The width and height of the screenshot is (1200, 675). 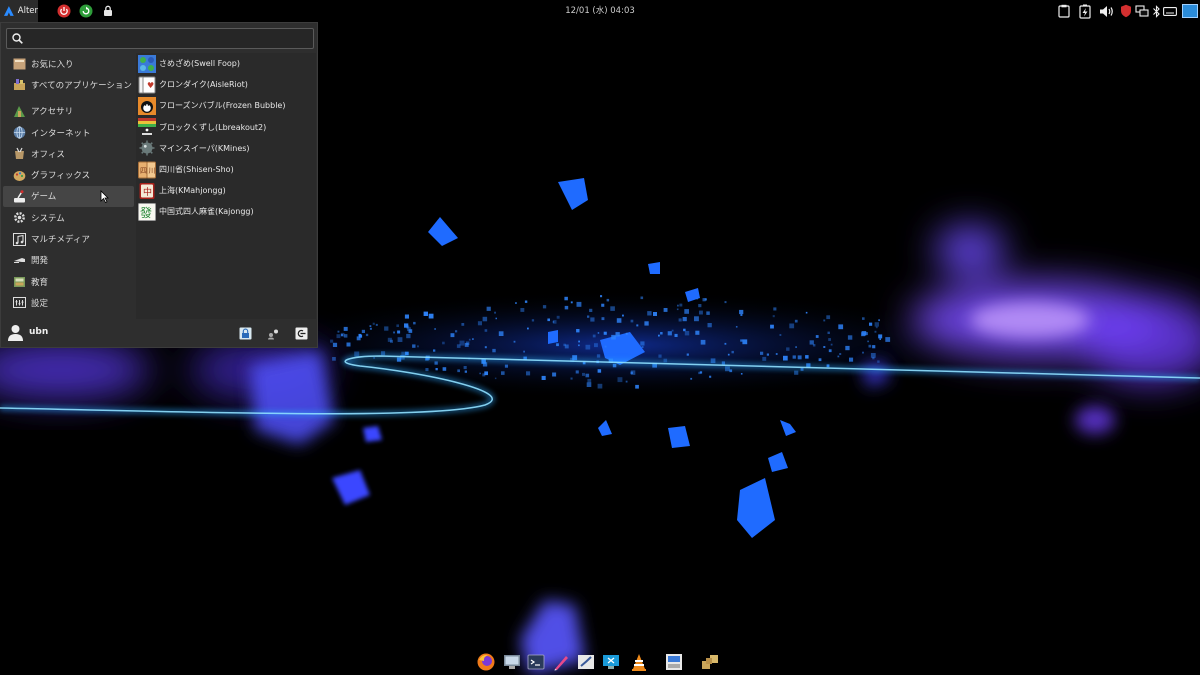 I want to click on clock: 12/01 (水) 04:03, so click(x=600, y=11).